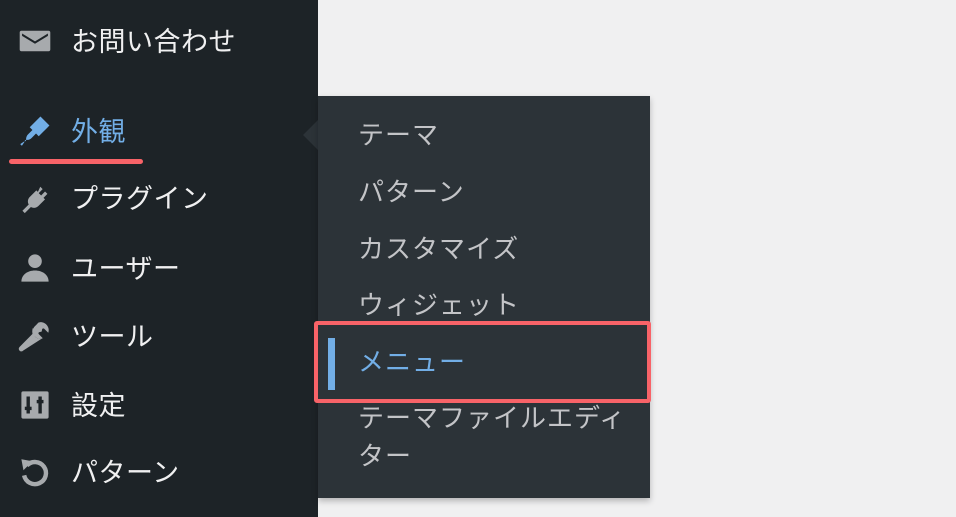 This screenshot has height=517, width=956. Describe the element at coordinates (112, 337) in the screenshot. I see `sidebar-item-label: ツール` at that location.